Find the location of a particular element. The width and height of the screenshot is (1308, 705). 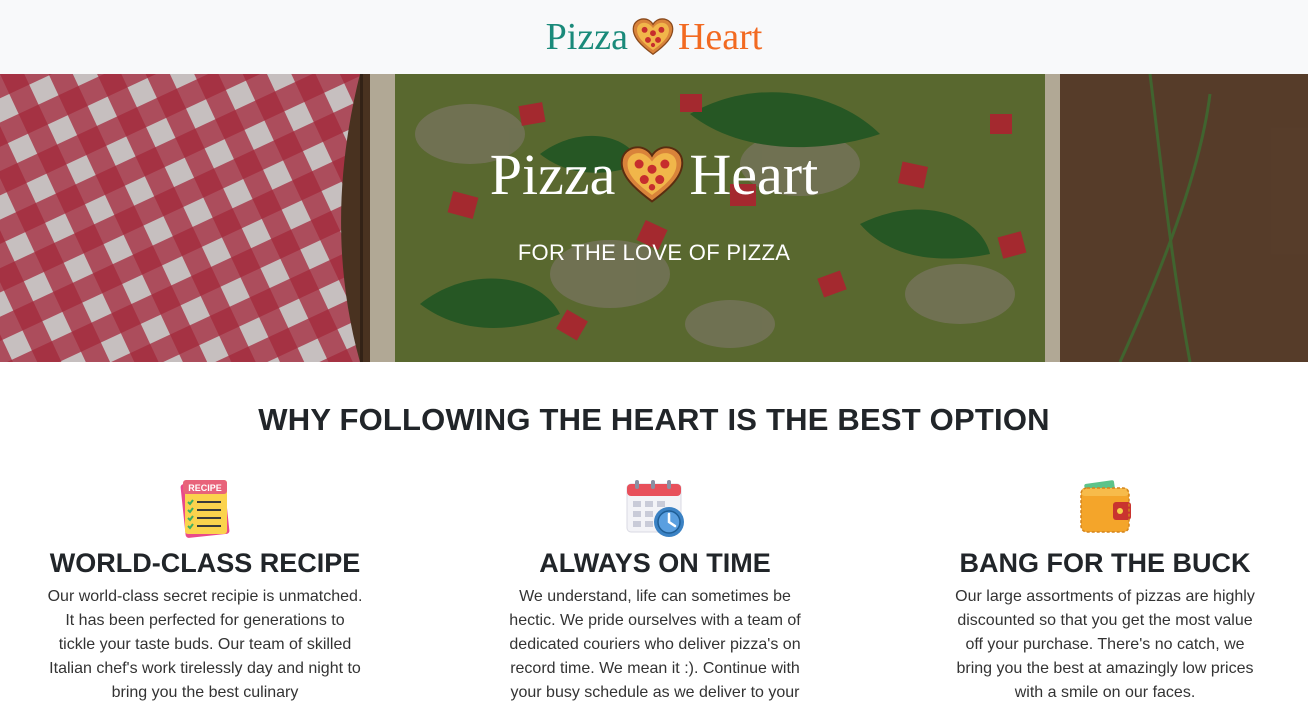

hero-tagline: FOR THE LOVE OF PIZZA is located at coordinates (654, 252).